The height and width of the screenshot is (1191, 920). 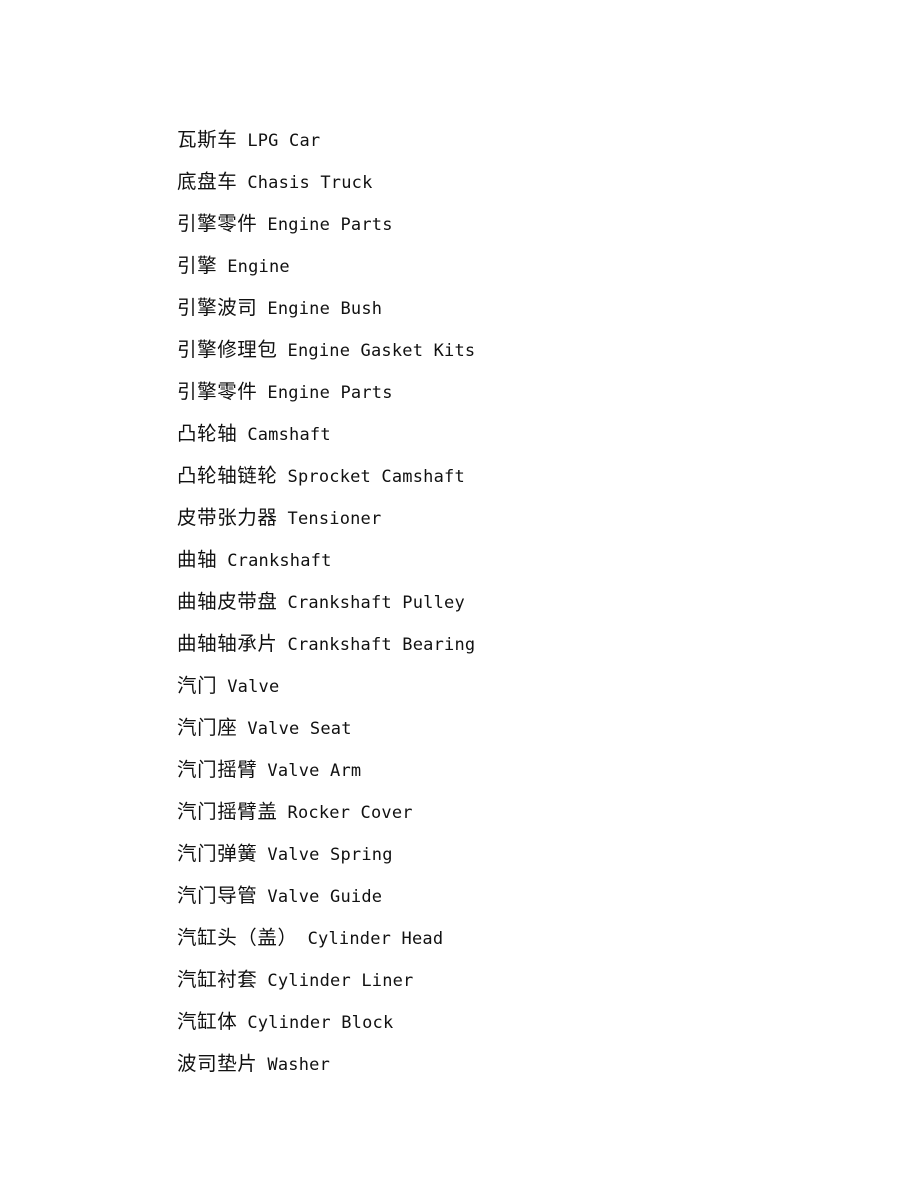 I want to click on term-chinese: 曲轴轴承片, so click(x=227, y=643).